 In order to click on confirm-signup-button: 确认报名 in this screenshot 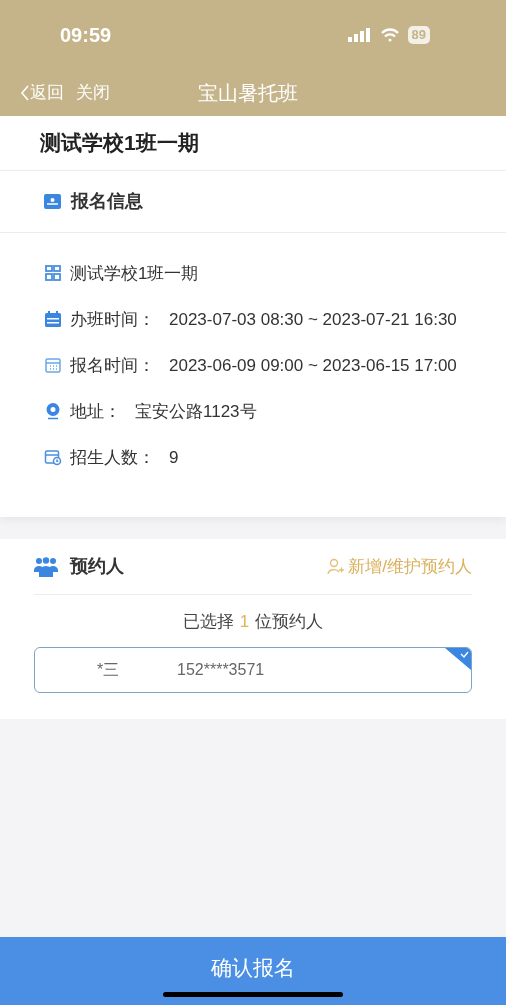, I will do `click(253, 971)`.